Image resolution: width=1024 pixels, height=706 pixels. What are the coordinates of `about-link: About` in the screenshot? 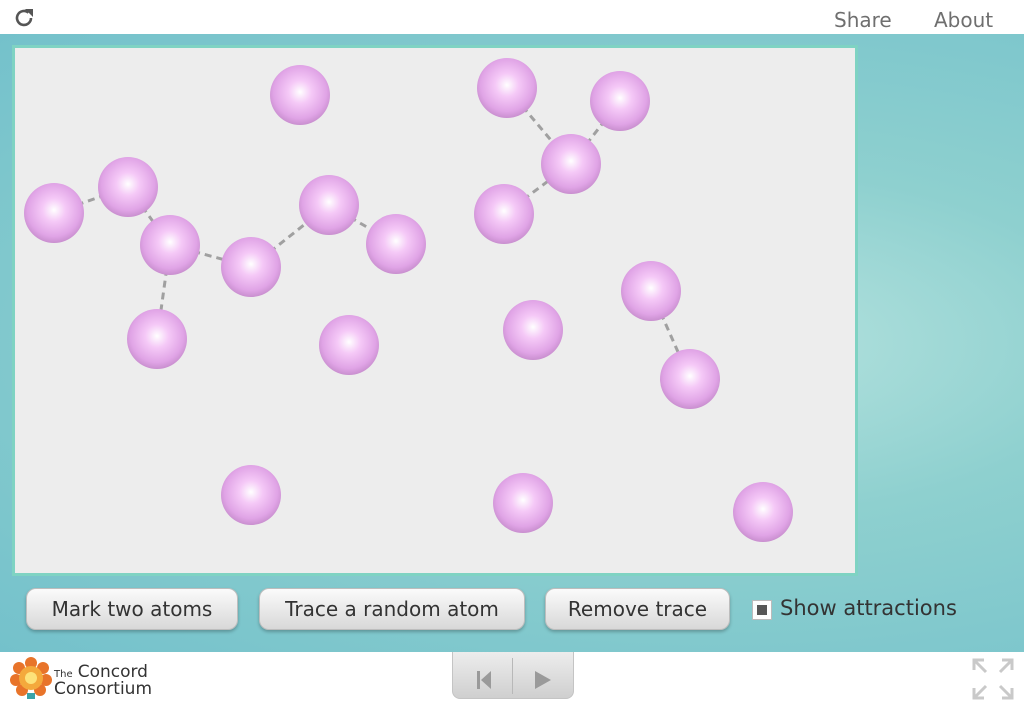 It's located at (963, 20).